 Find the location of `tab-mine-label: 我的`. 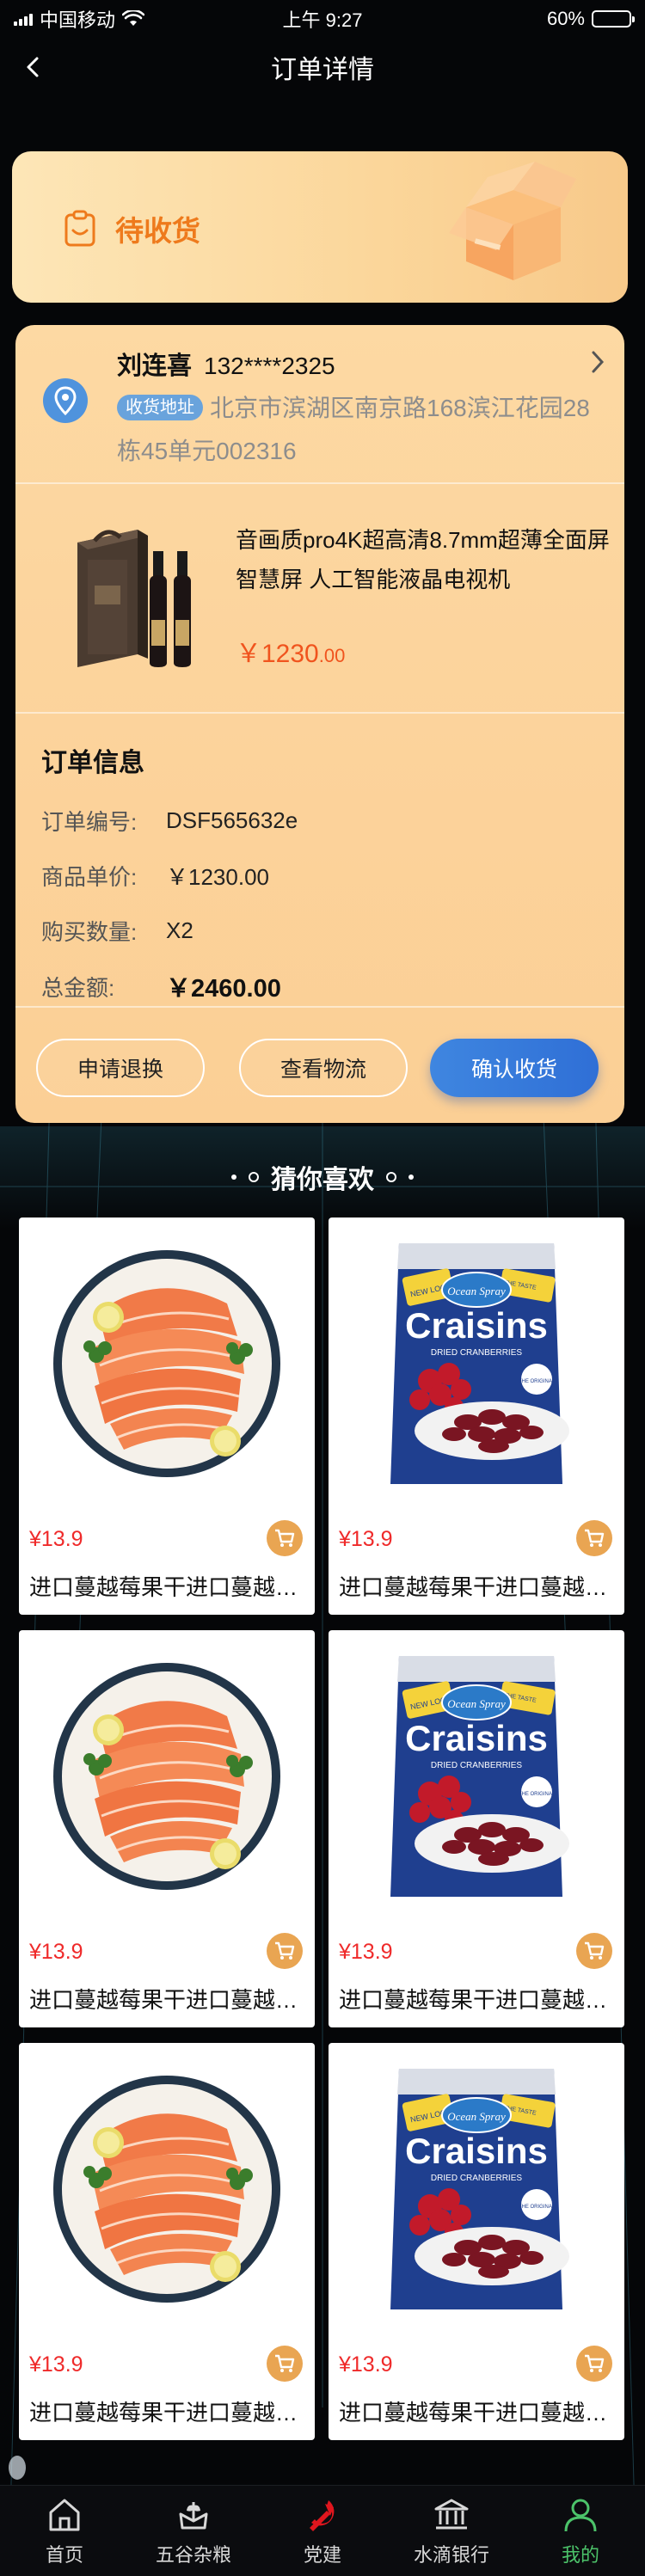

tab-mine-label: 我的 is located at coordinates (580, 2554).